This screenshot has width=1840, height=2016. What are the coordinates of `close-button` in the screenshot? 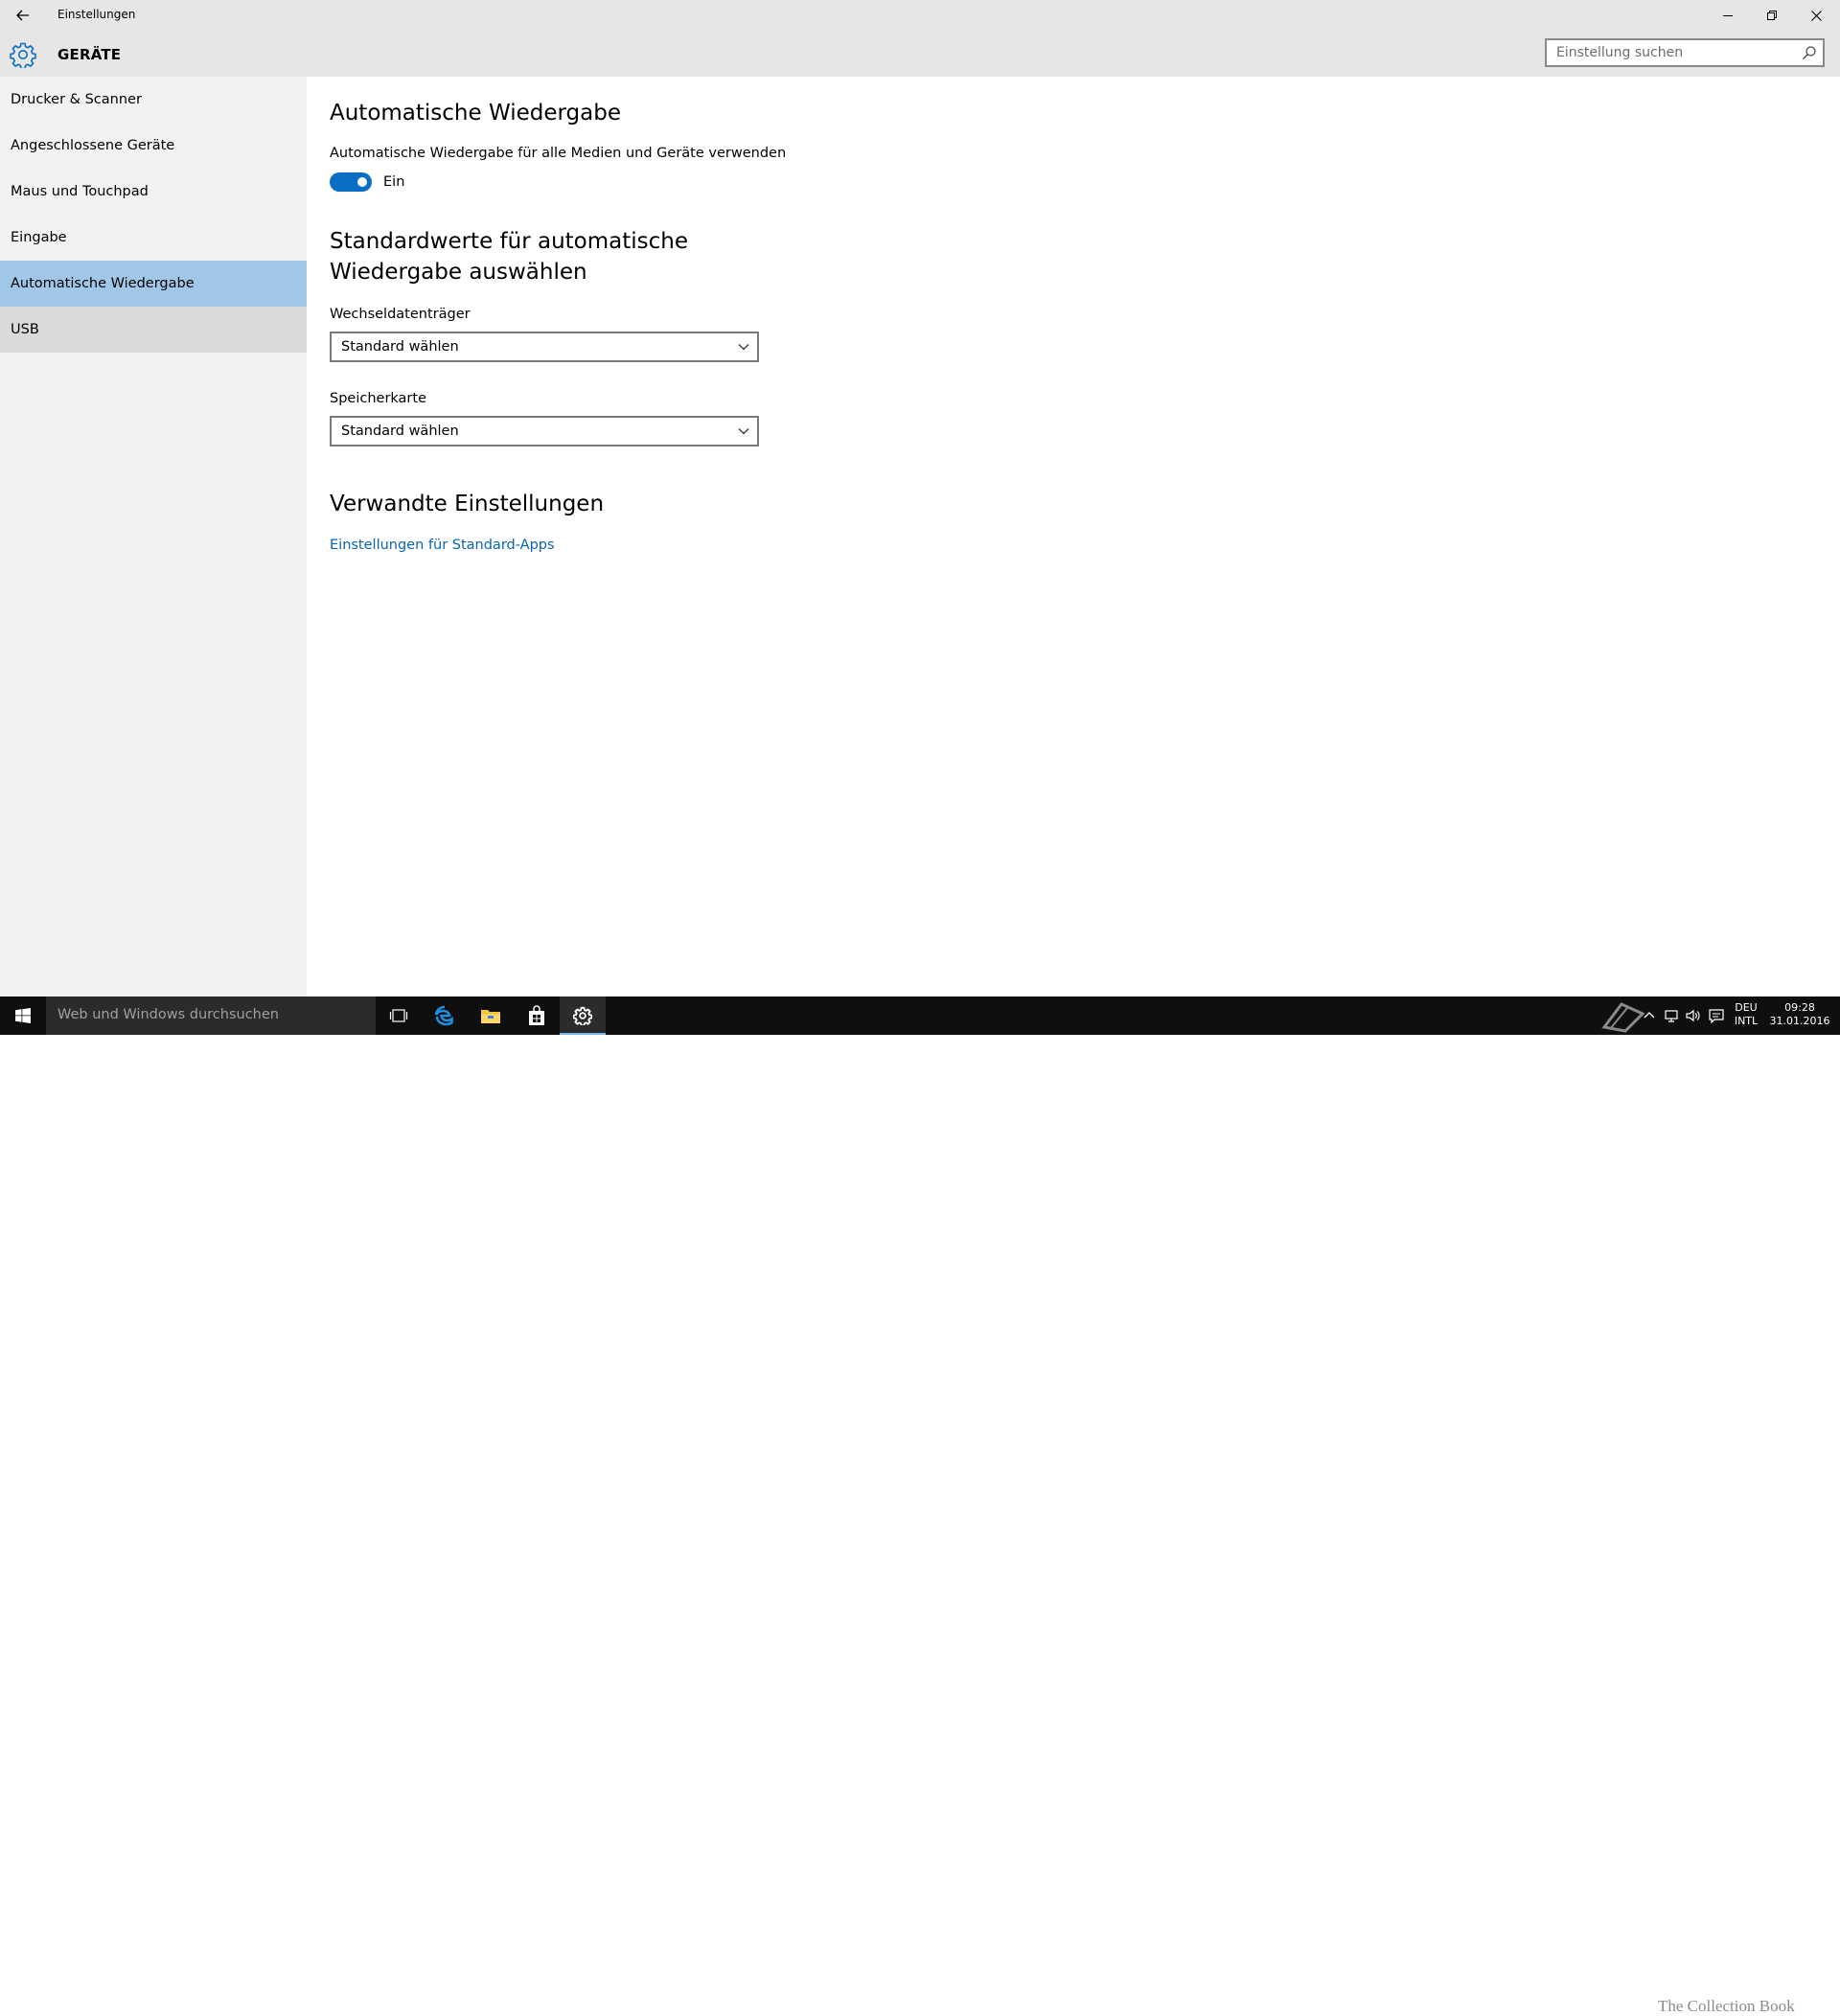 It's located at (1816, 16).